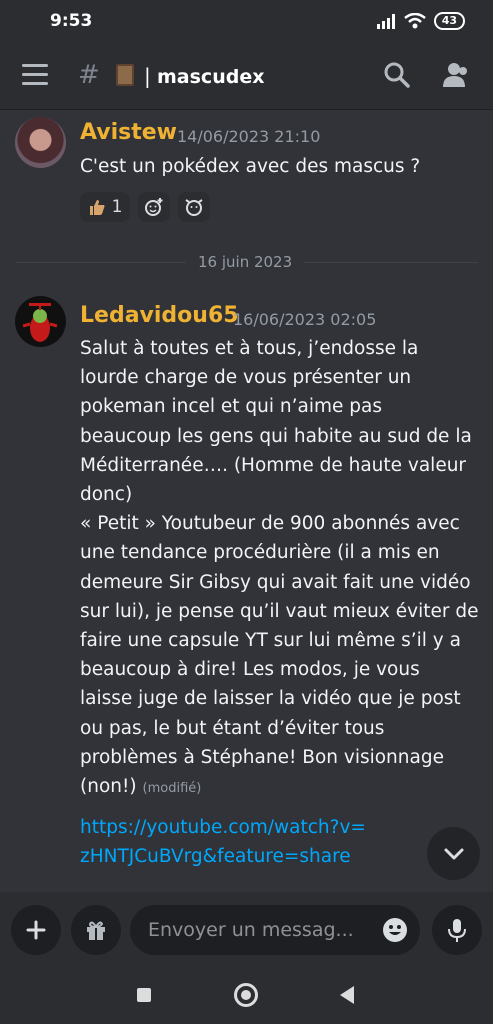 This screenshot has width=493, height=1024. I want to click on scroll-to-bottom-button, so click(453, 853).